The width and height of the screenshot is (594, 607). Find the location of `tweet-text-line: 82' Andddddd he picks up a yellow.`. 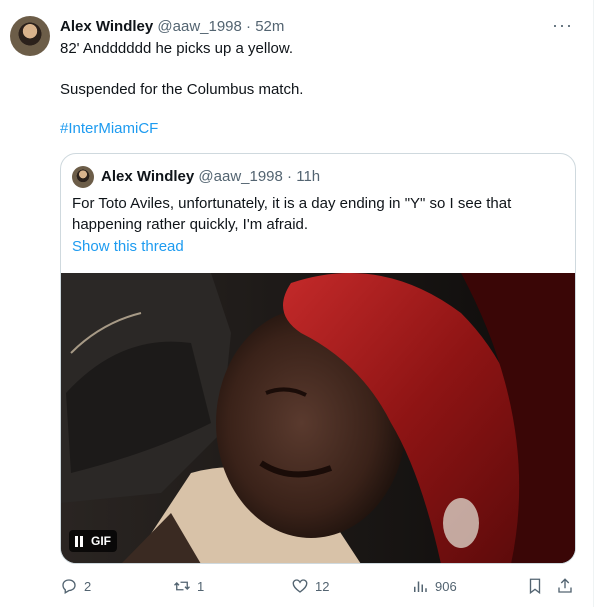

tweet-text-line: 82' Andddddd he picks up a yellow. is located at coordinates (177, 48).